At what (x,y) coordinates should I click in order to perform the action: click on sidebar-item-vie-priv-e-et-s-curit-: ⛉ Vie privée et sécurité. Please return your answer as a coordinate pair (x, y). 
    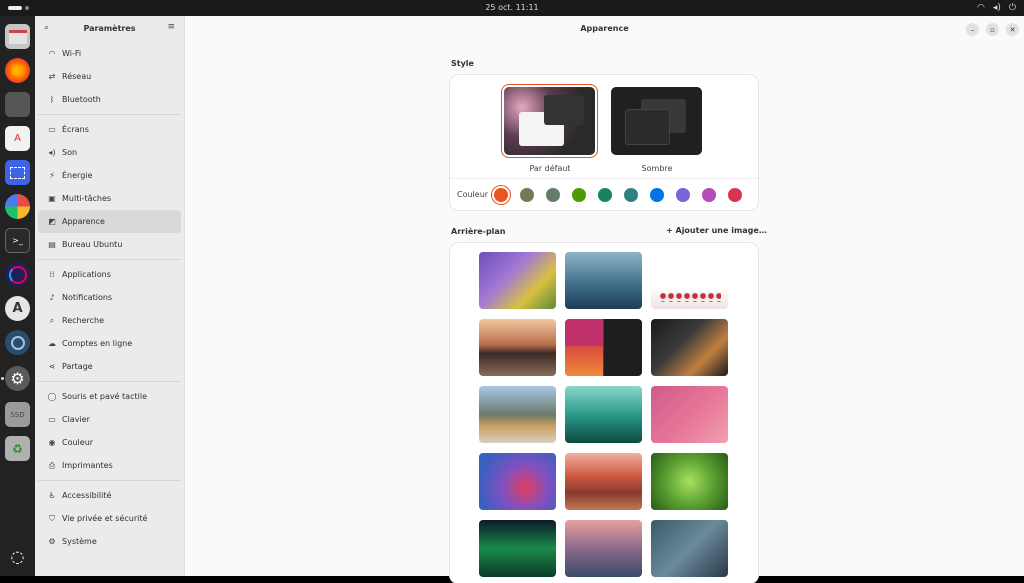
    Looking at the image, I should click on (109, 518).